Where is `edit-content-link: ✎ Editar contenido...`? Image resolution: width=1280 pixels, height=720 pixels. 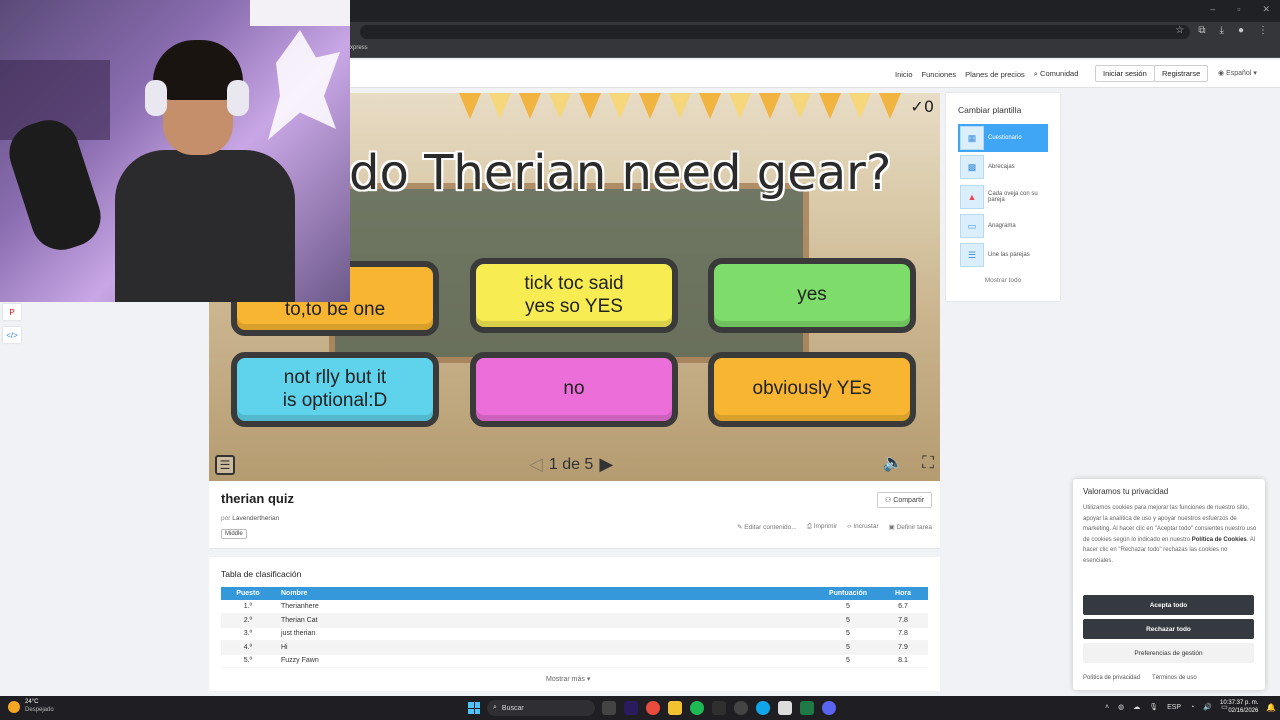
edit-content-link: ✎ Editar contenido... is located at coordinates (767, 527).